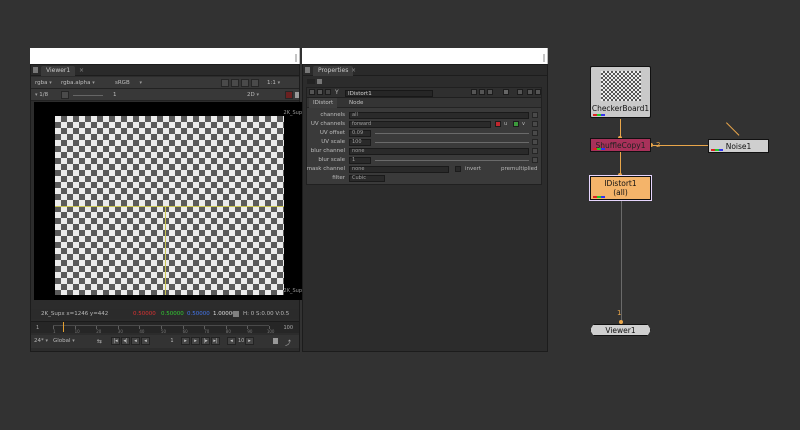 This screenshot has width=800, height=430. Describe the element at coordinates (63, 327) in the screenshot. I see `playhead` at that location.